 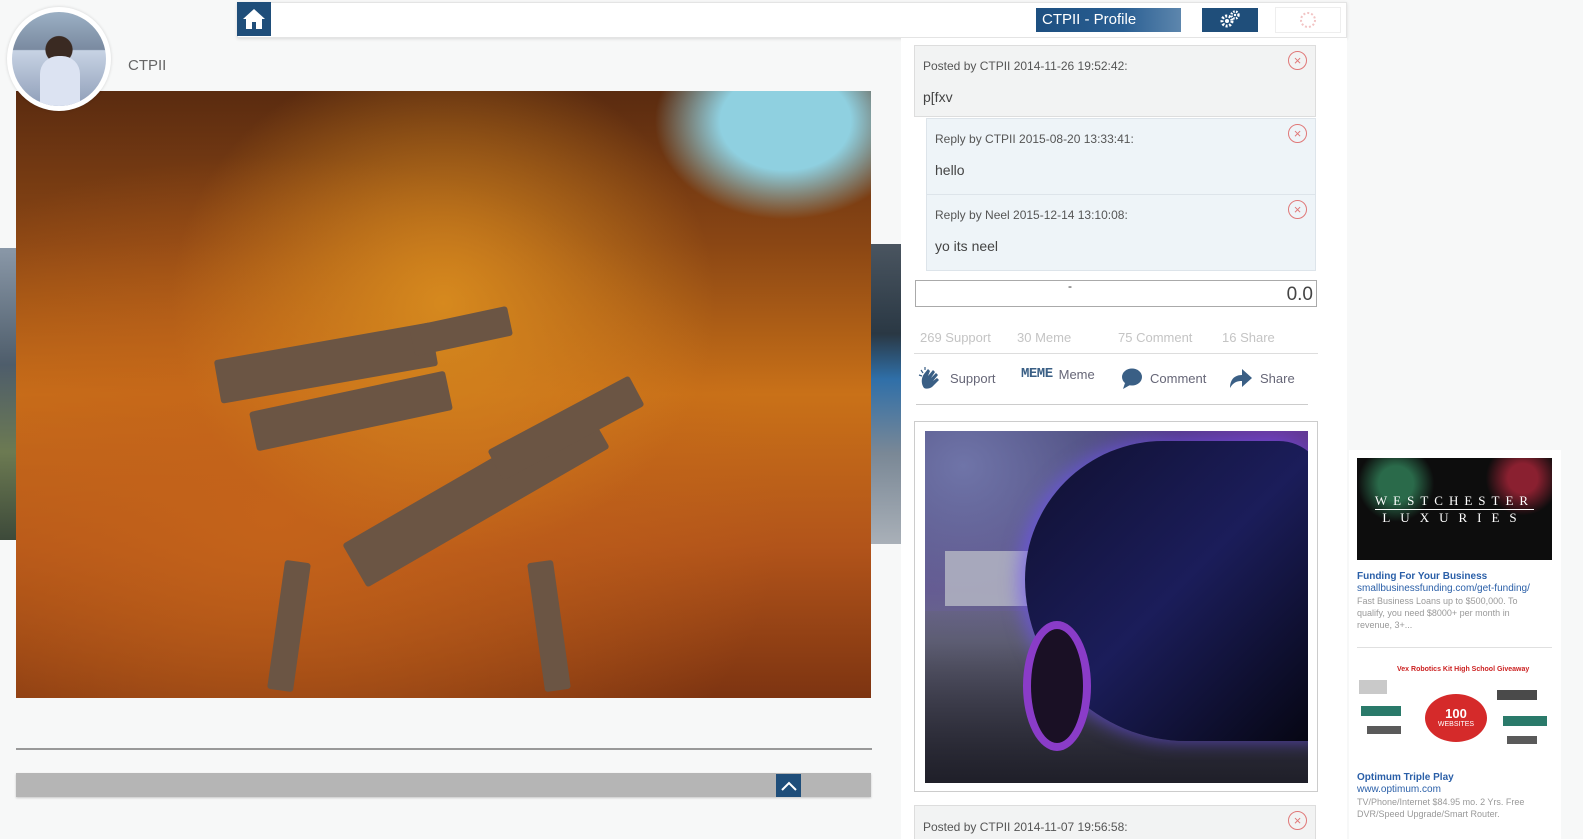 What do you see at coordinates (1456, 724) in the screenshot?
I see `ad-badge-text: WEBSITES` at bounding box center [1456, 724].